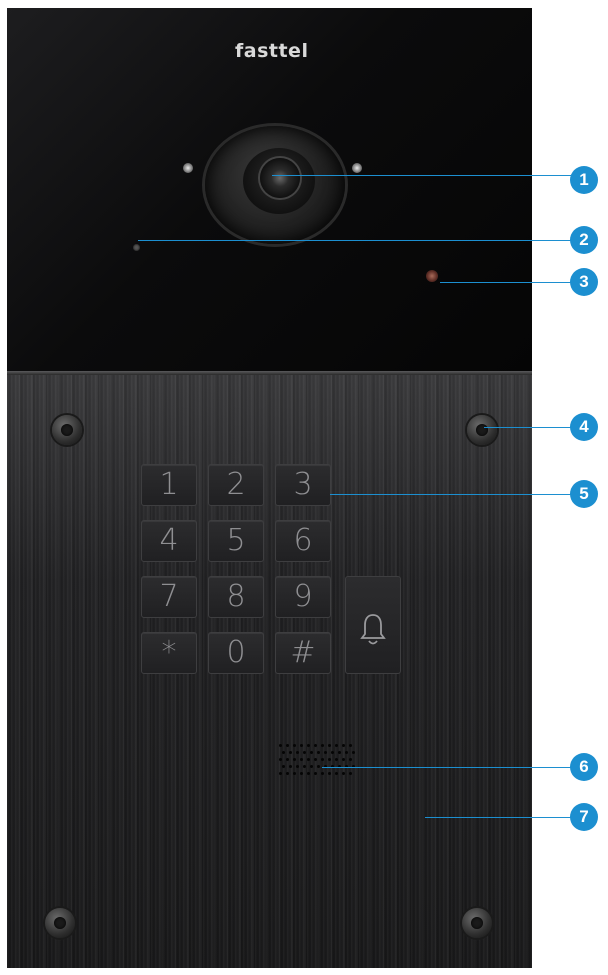  Describe the element at coordinates (373, 629) in the screenshot. I see `bell-icon` at that location.